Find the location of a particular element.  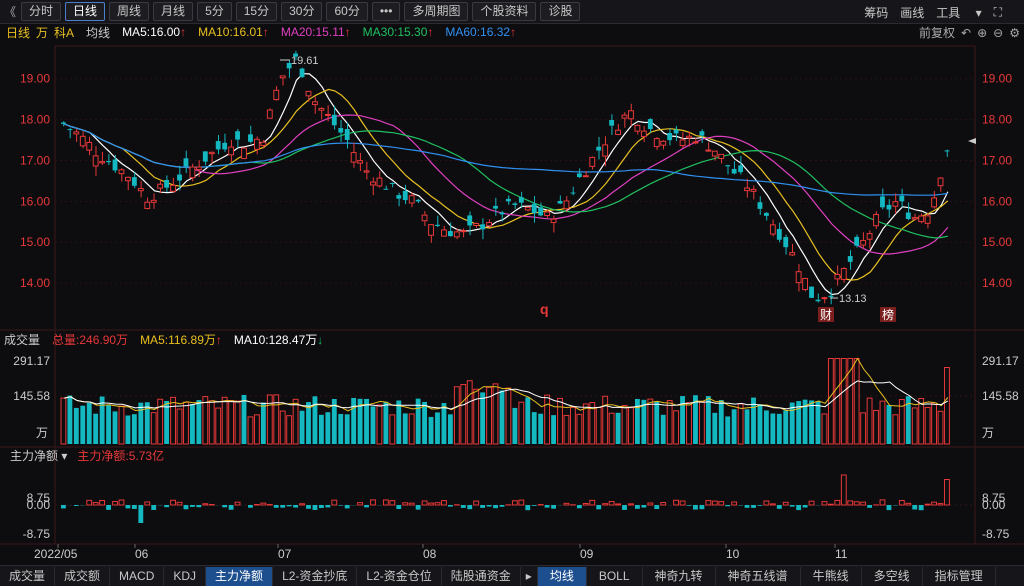

period-tab: 诊股 is located at coordinates (560, 11).